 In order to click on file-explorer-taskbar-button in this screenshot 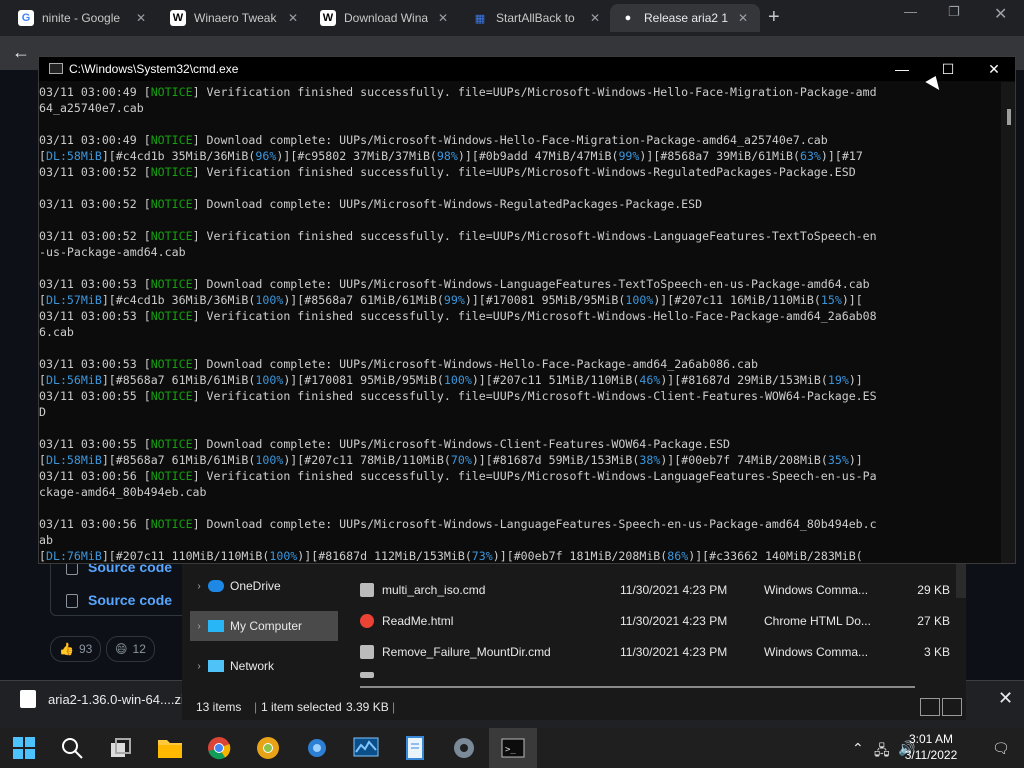, I will do `click(170, 748)`.